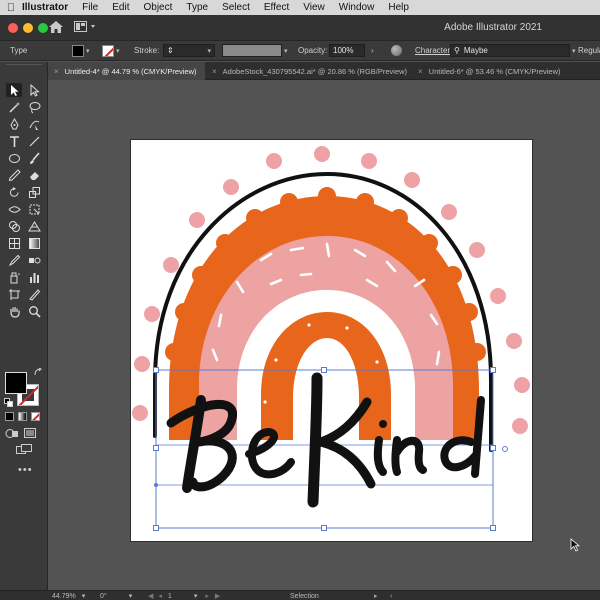  I want to click on type-tool, so click(14, 141).